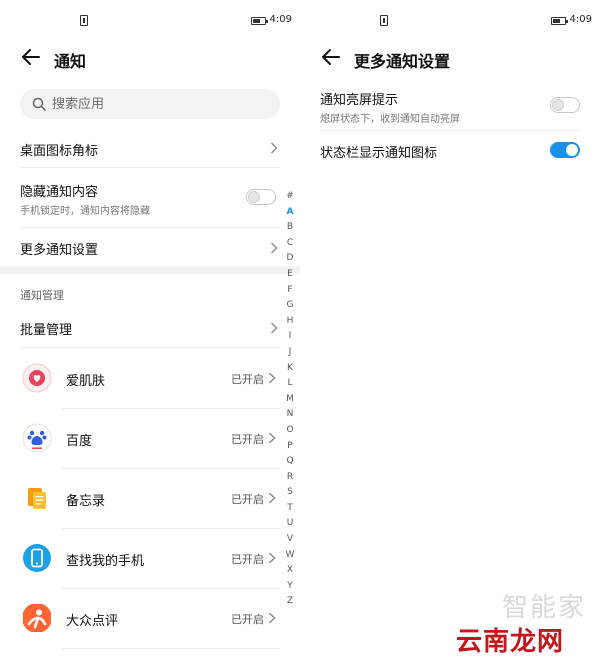 The width and height of the screenshot is (600, 666). Describe the element at coordinates (150, 248) in the screenshot. I see `more-settings-row: 更多通知设置` at that location.